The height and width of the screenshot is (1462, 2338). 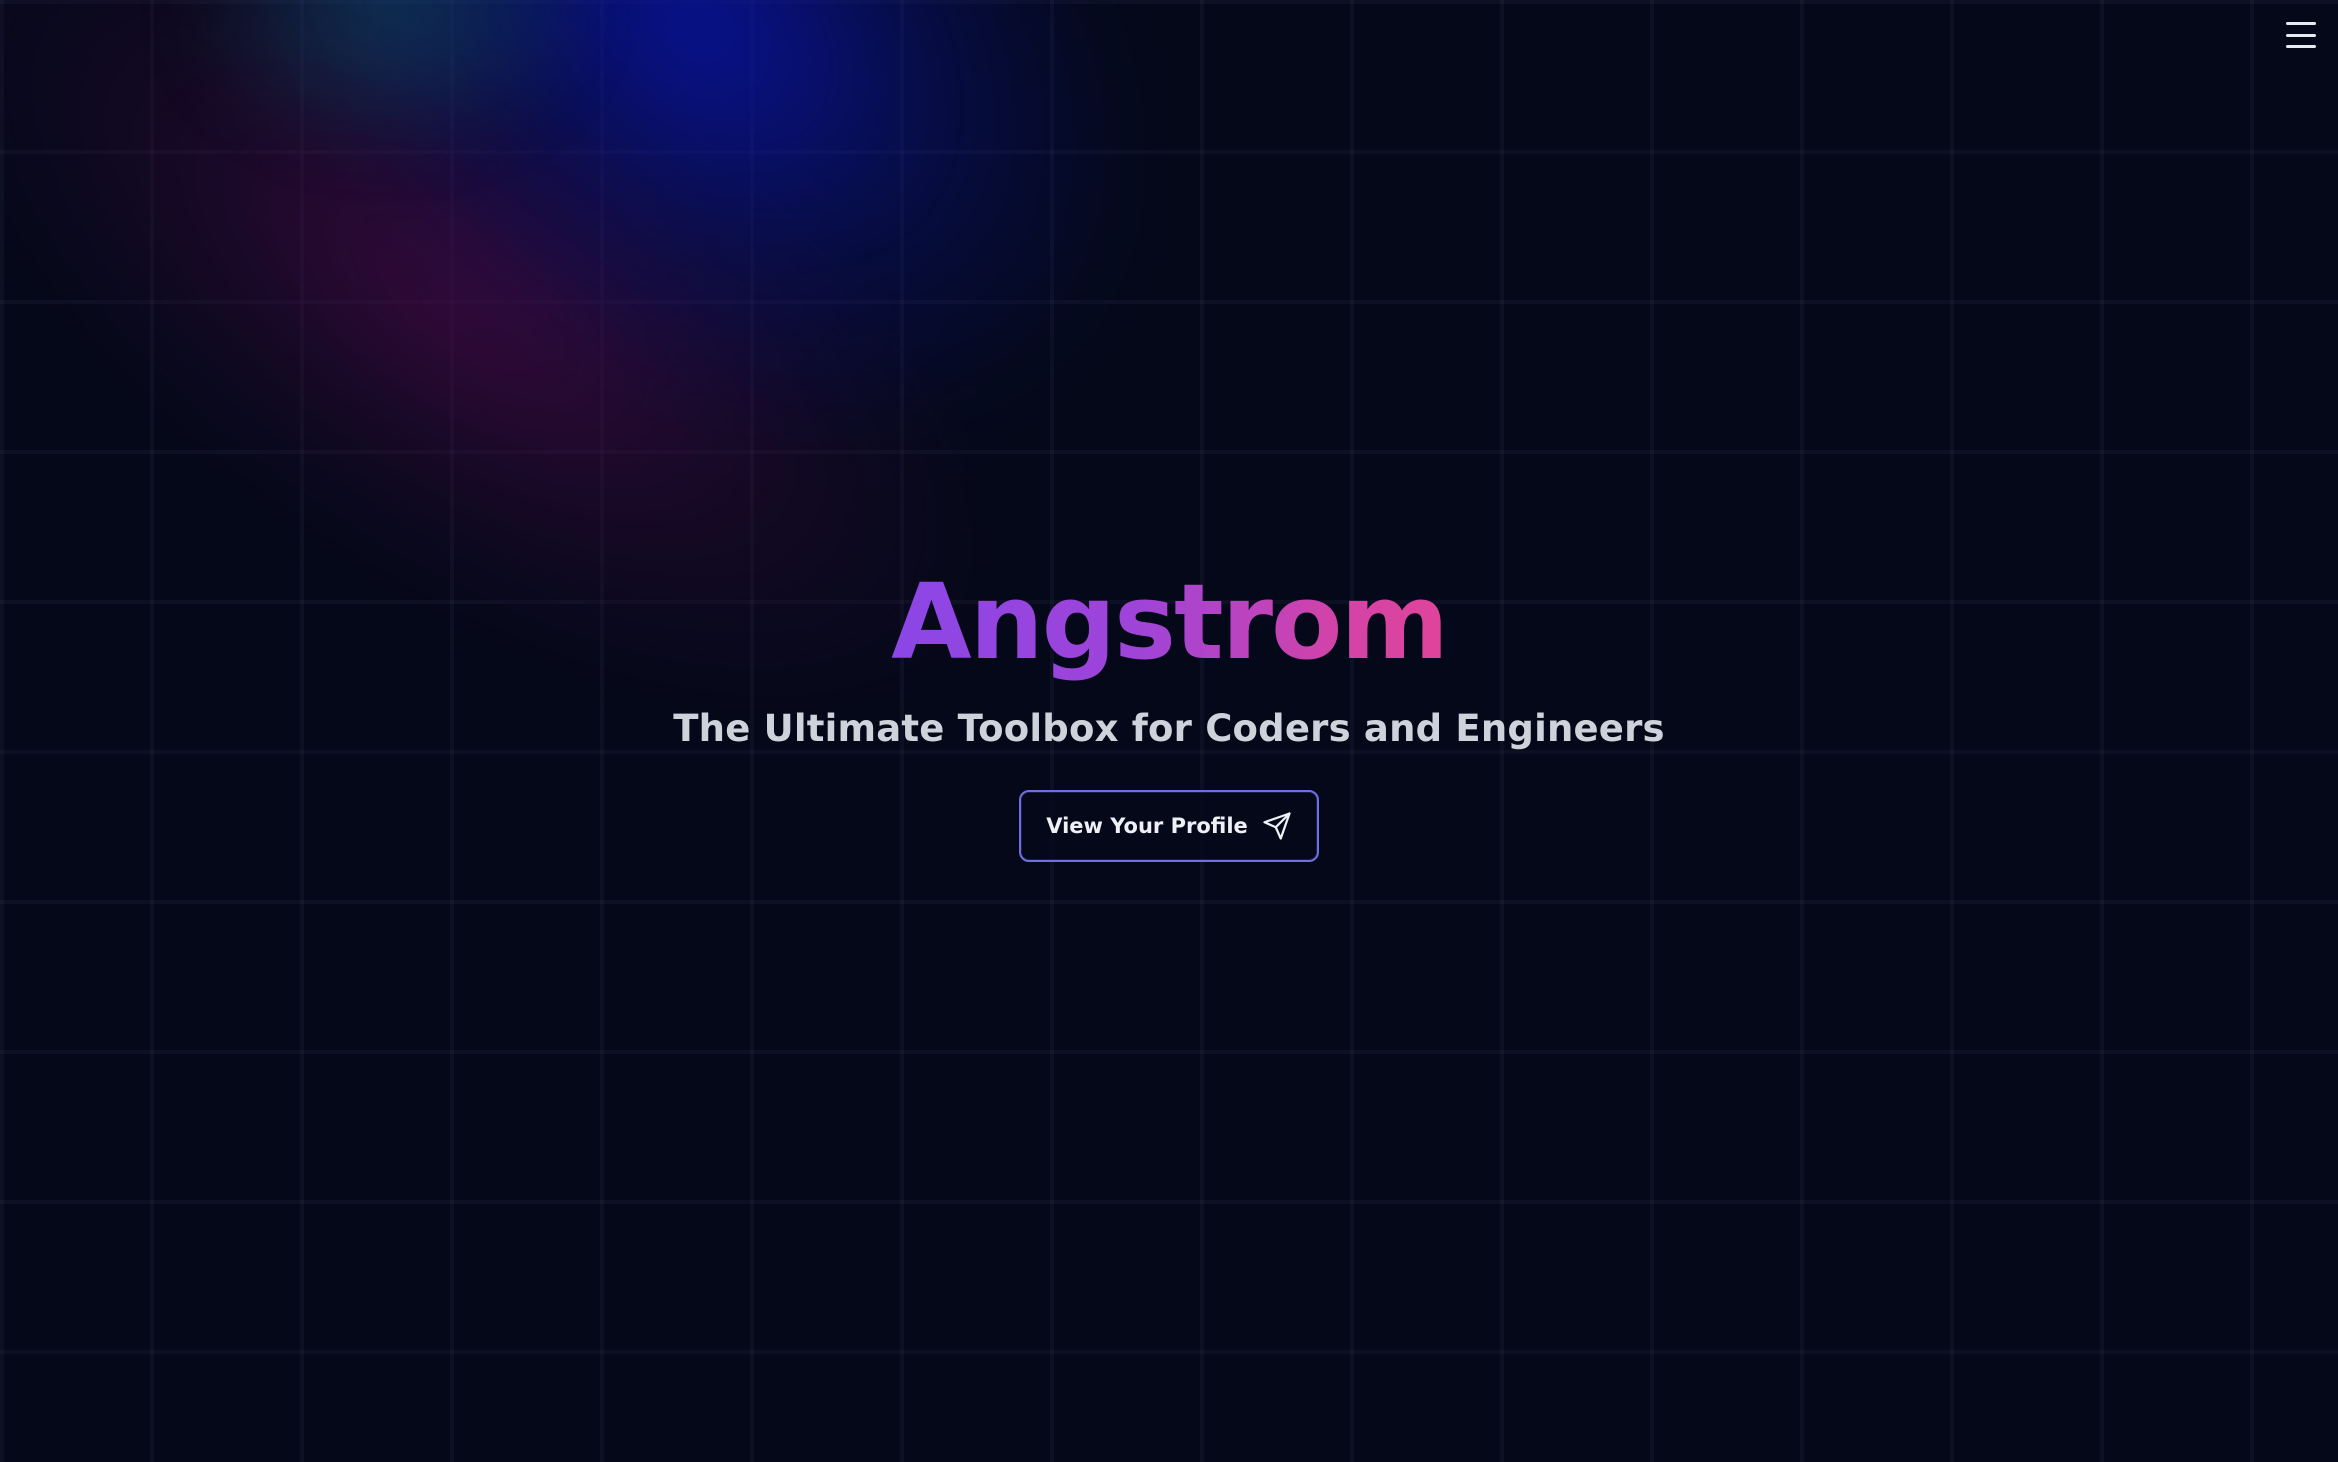 I want to click on menu-bar-middle, so click(x=2301, y=35).